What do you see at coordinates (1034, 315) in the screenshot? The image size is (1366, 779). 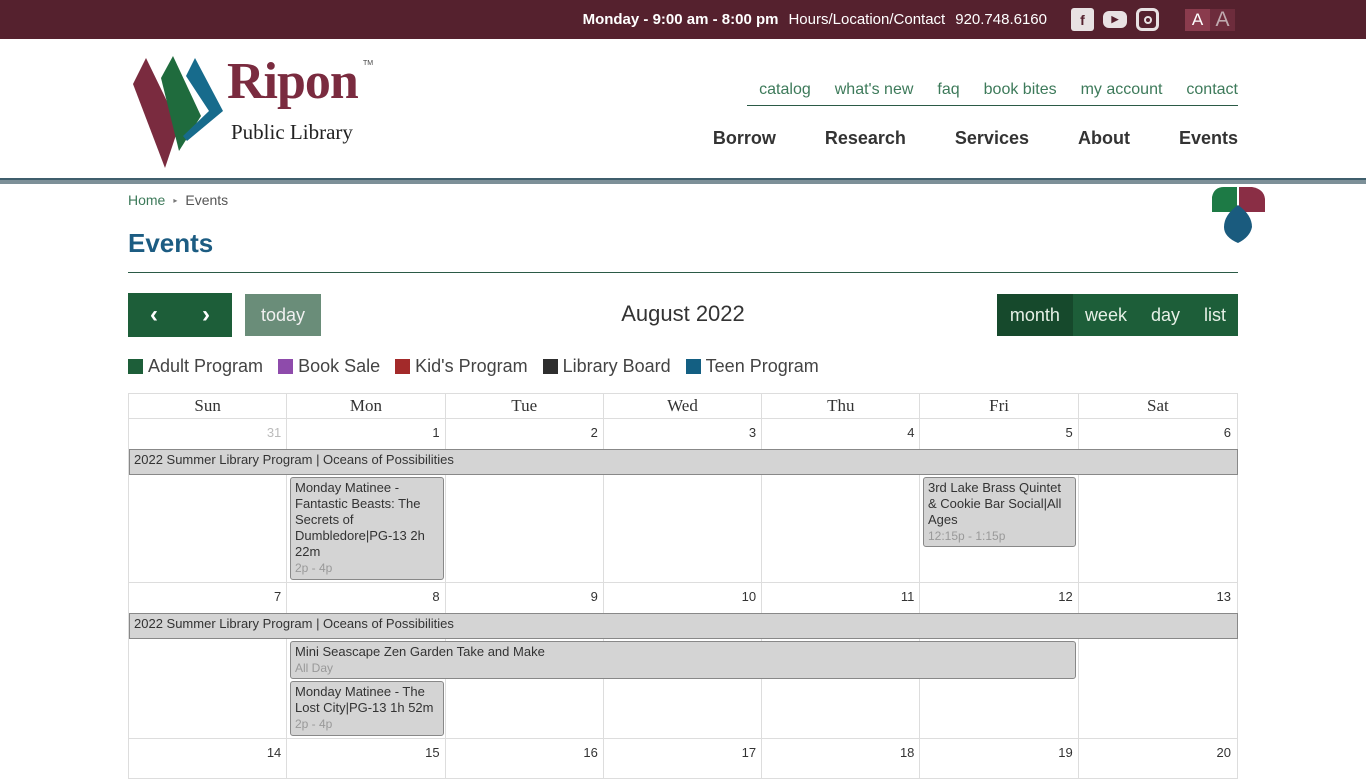 I see `view-month-button: month` at bounding box center [1034, 315].